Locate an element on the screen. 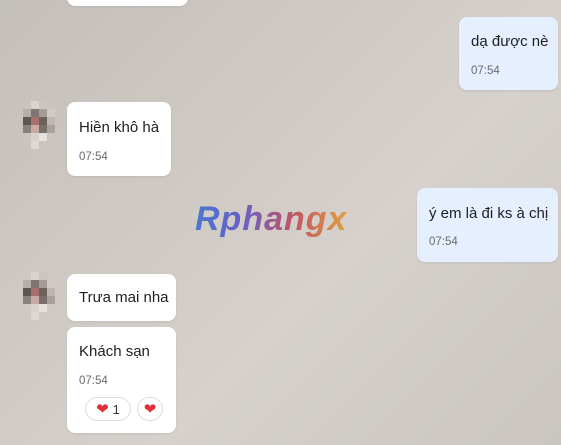 This screenshot has height=445, width=561. message-text: dạ được nè is located at coordinates (510, 41).